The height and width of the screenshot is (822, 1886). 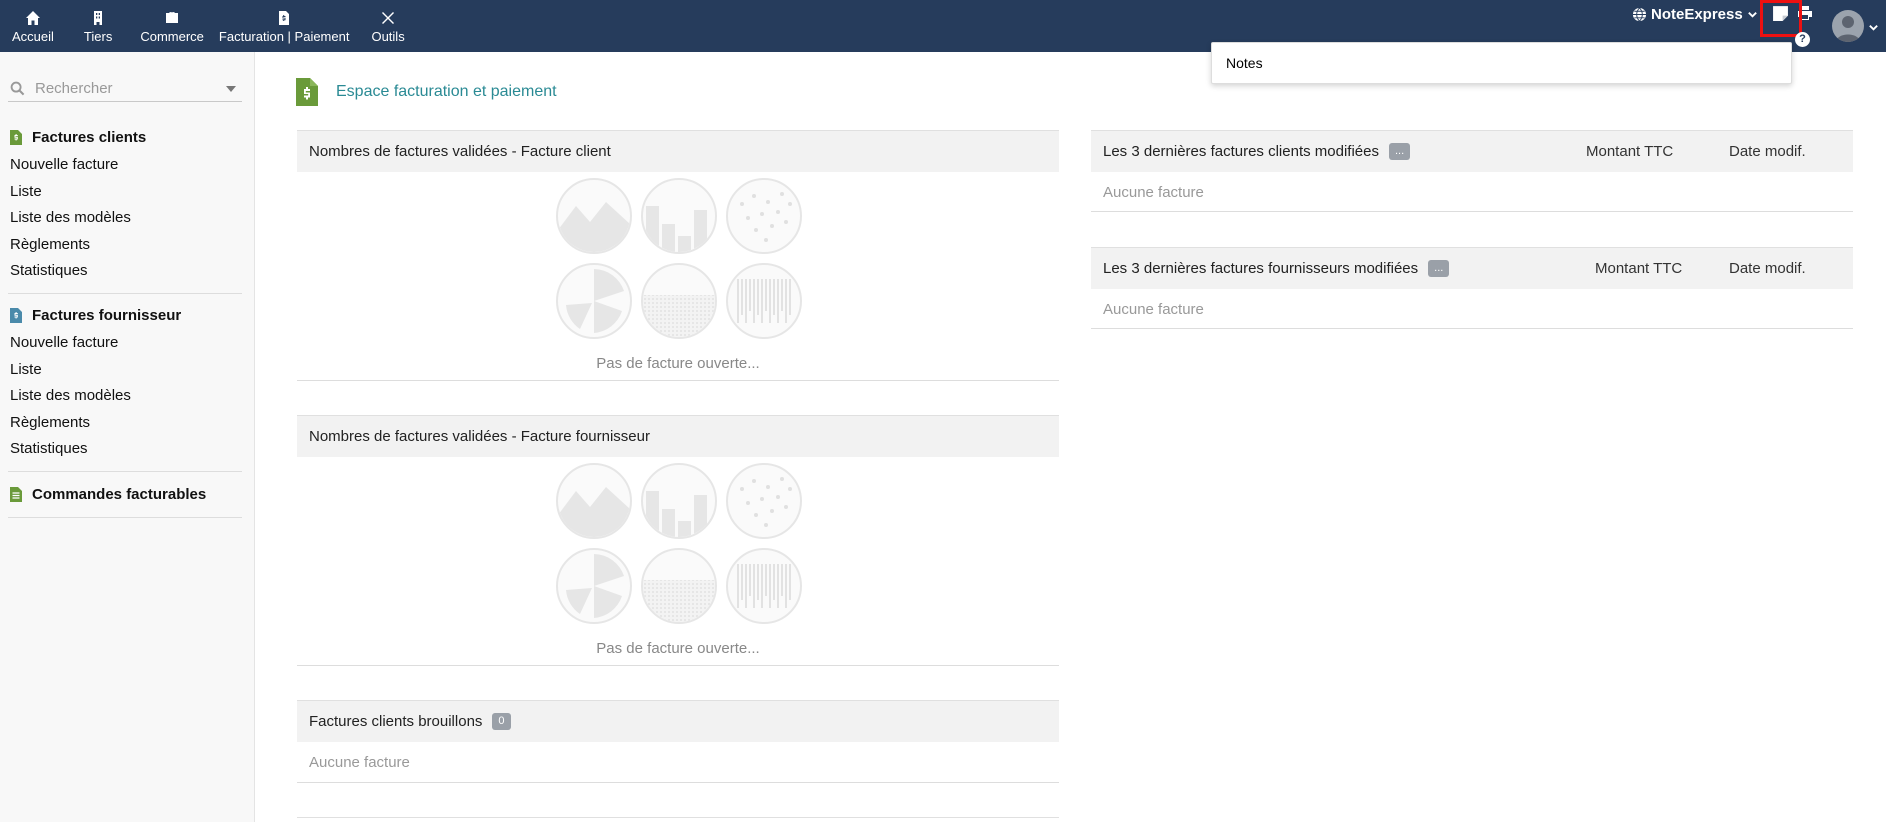 I want to click on page-title: Espace facturation et paiement, so click(x=426, y=92).